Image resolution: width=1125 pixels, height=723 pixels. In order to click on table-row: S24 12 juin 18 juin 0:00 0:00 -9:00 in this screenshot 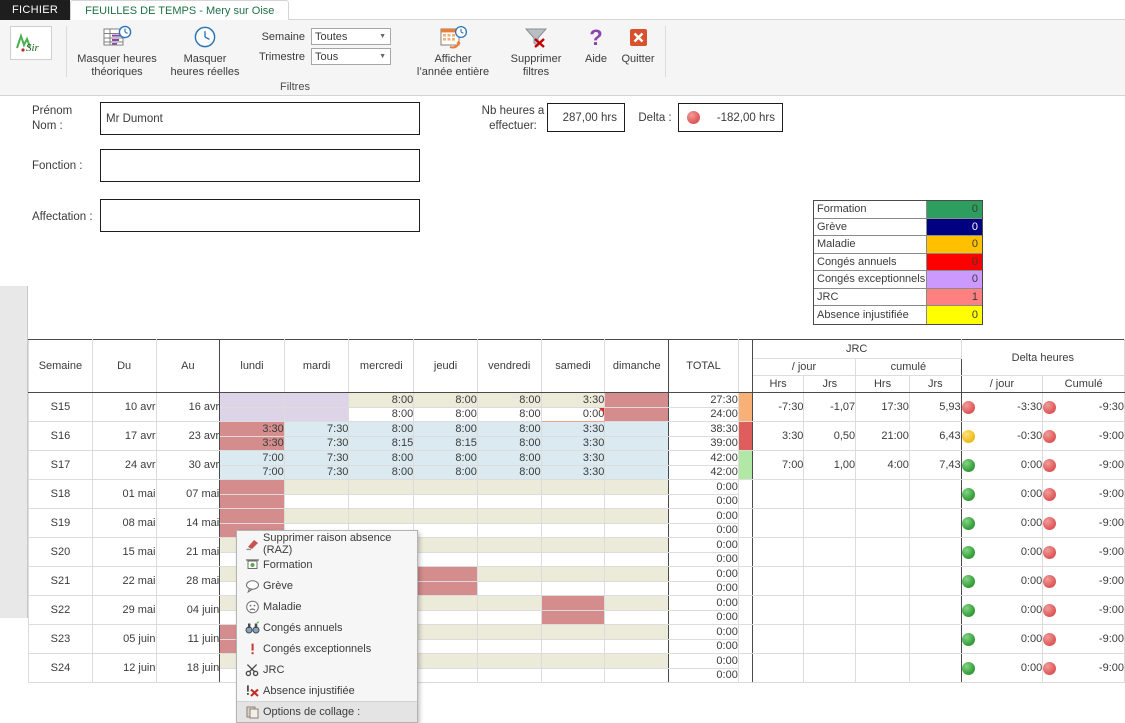, I will do `click(576, 668)`.